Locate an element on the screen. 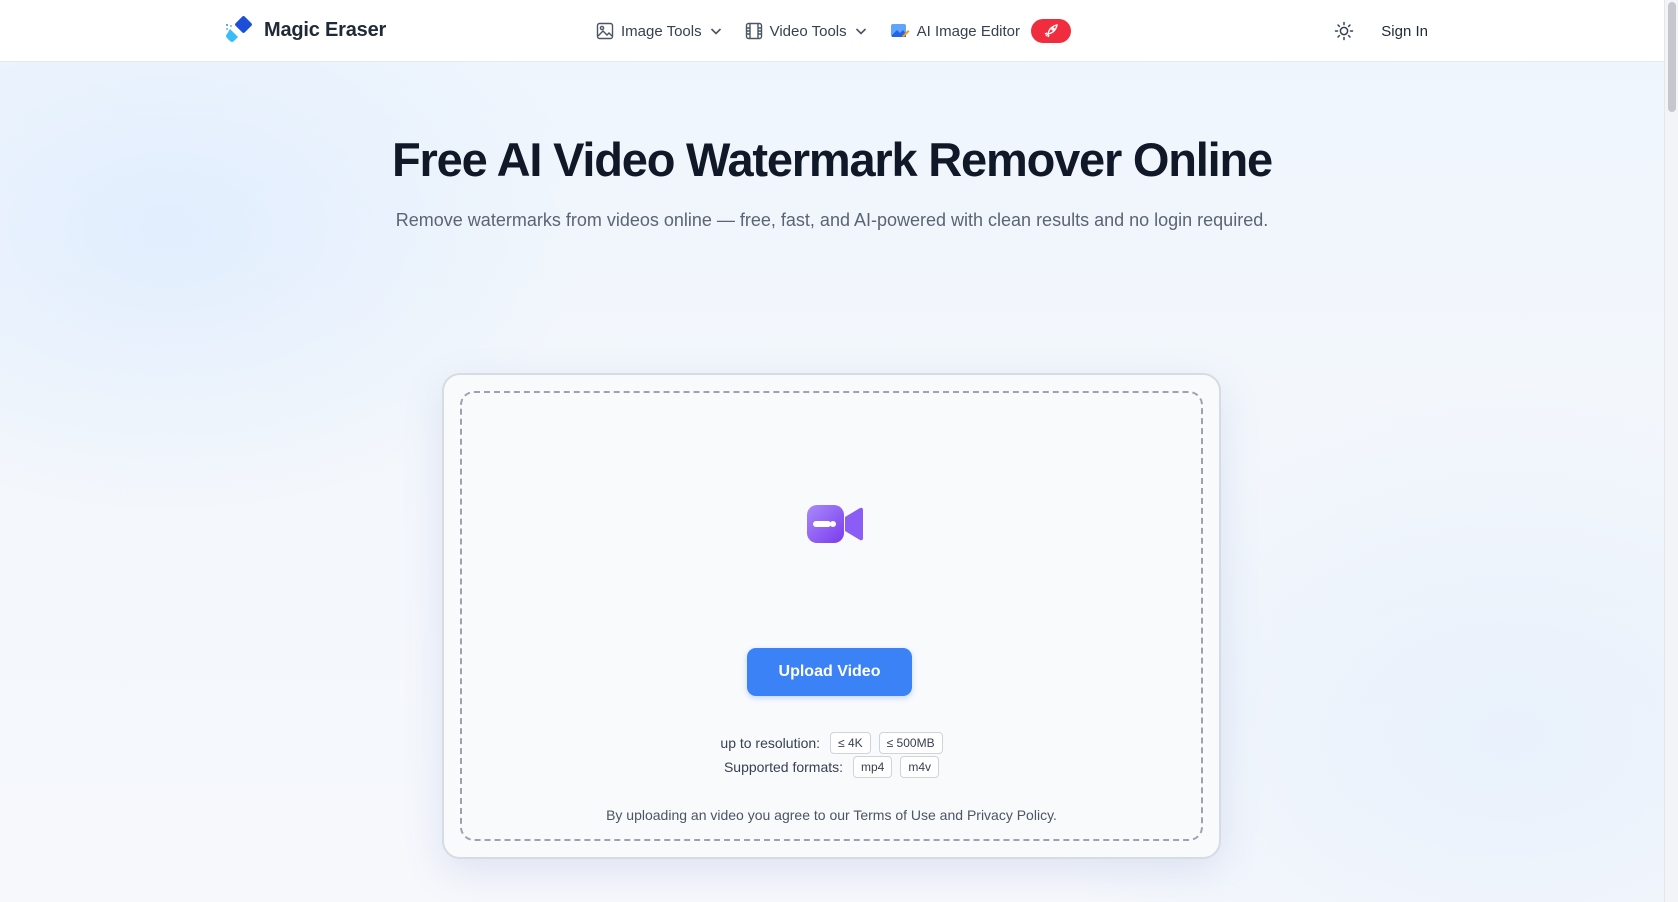 This screenshot has width=1678, height=902. nav-video-tools: Video Tools is located at coordinates (806, 31).